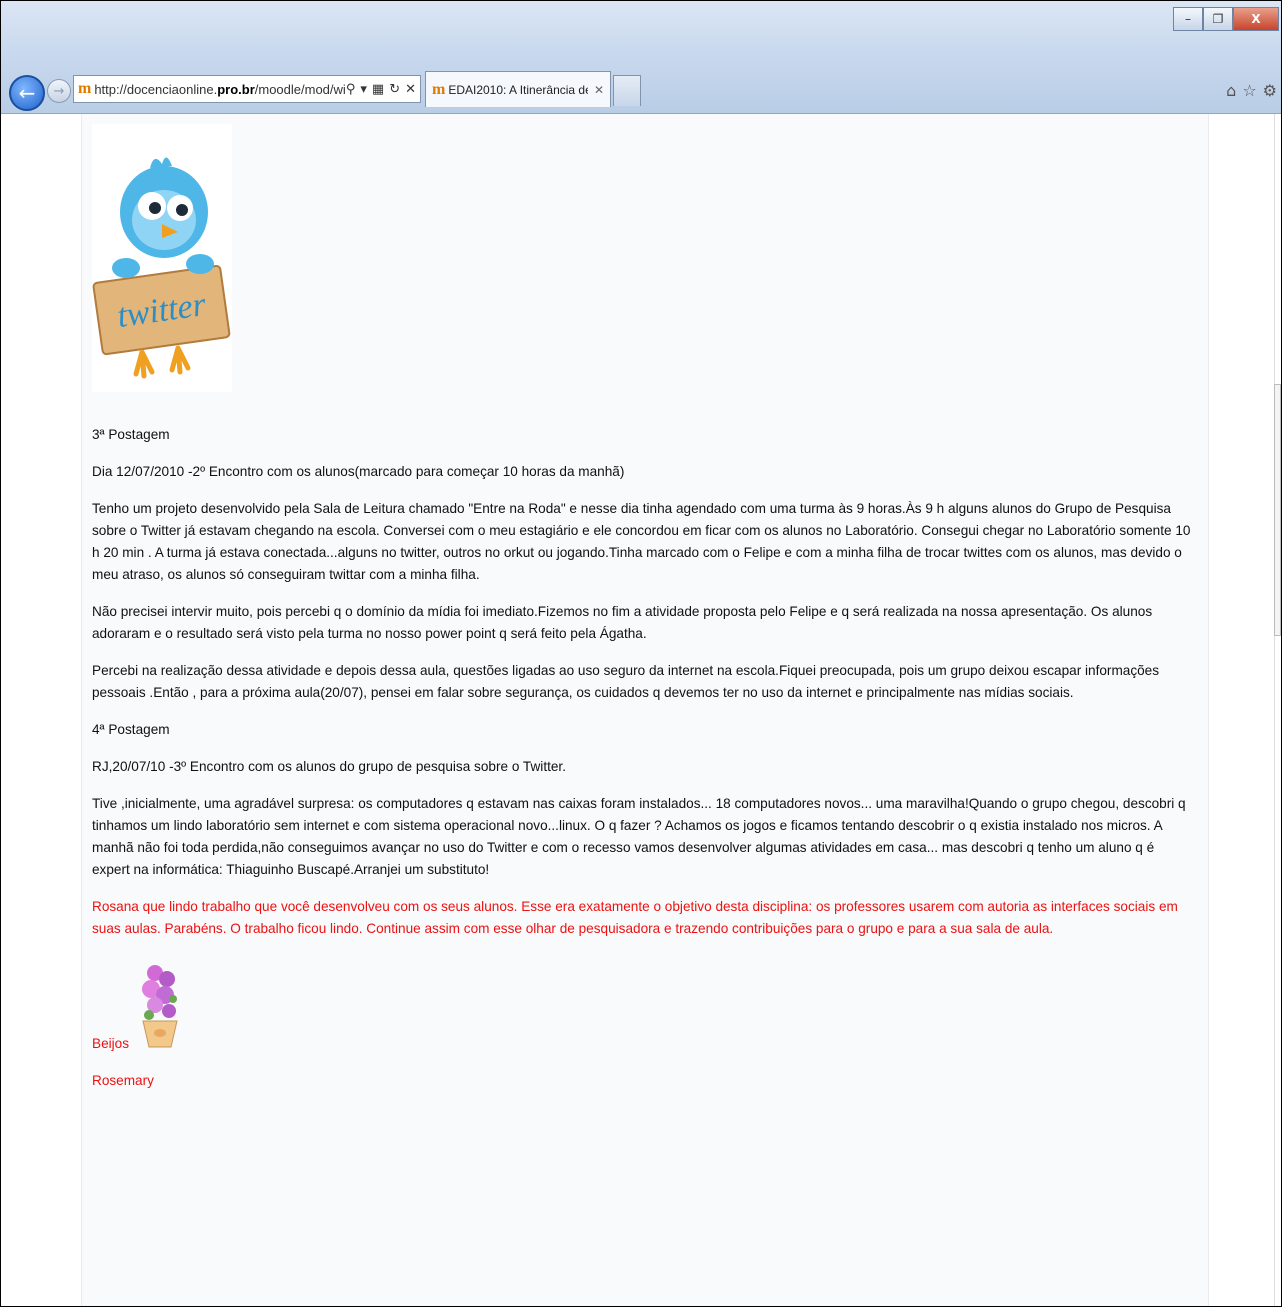 The image size is (1282, 1307). I want to click on forward-button: →, so click(59, 91).